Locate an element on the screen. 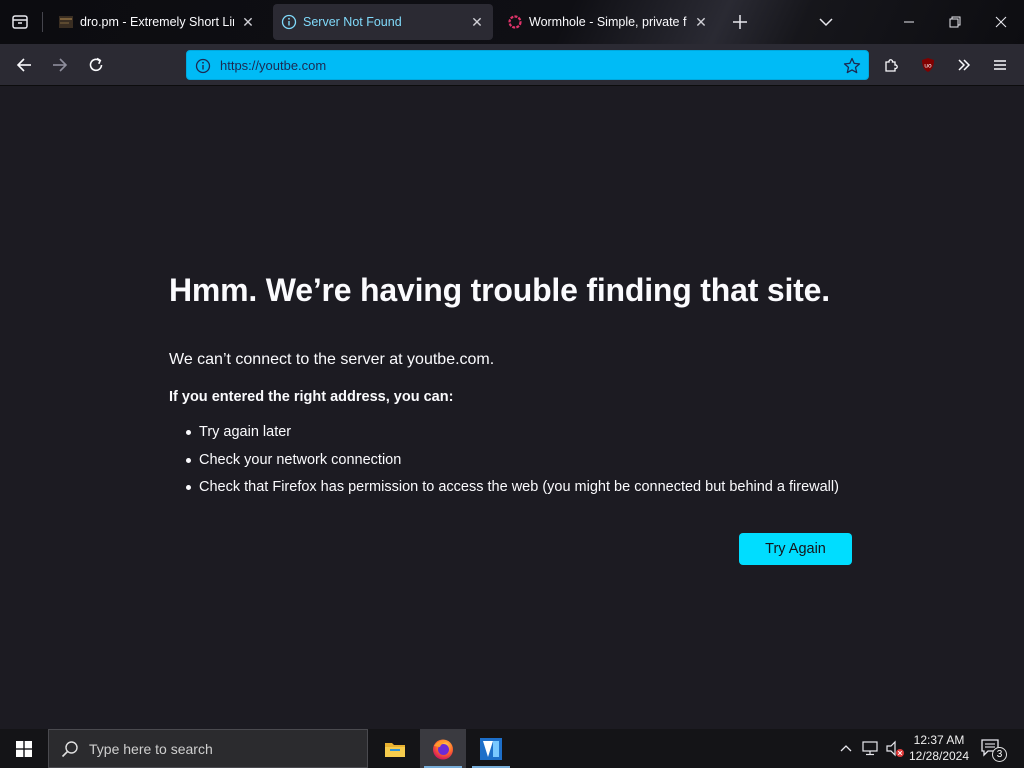 The image size is (1024, 768). notification-count-badge: 3 is located at coordinates (999, 754).